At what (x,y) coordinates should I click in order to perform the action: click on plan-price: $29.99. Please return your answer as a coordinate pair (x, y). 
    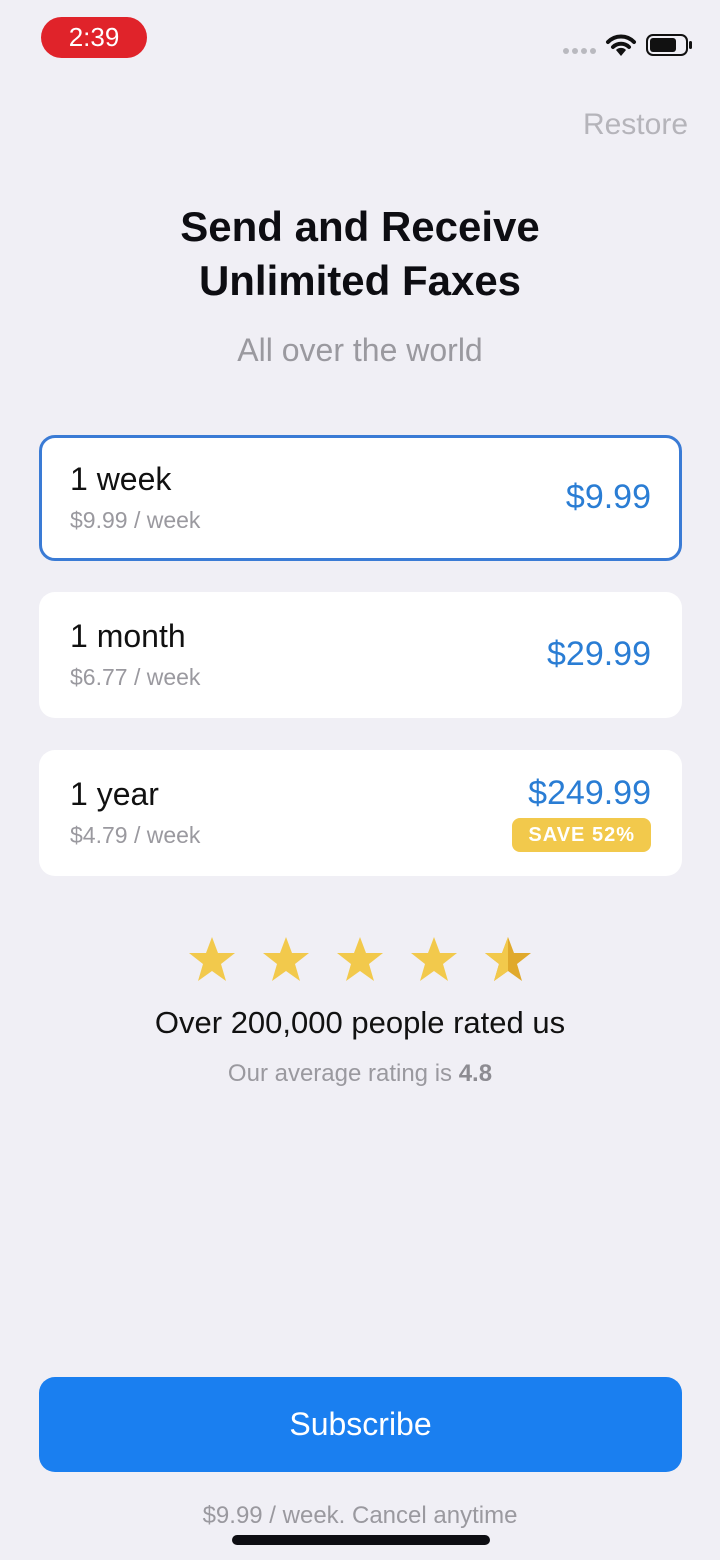
    Looking at the image, I should click on (599, 654).